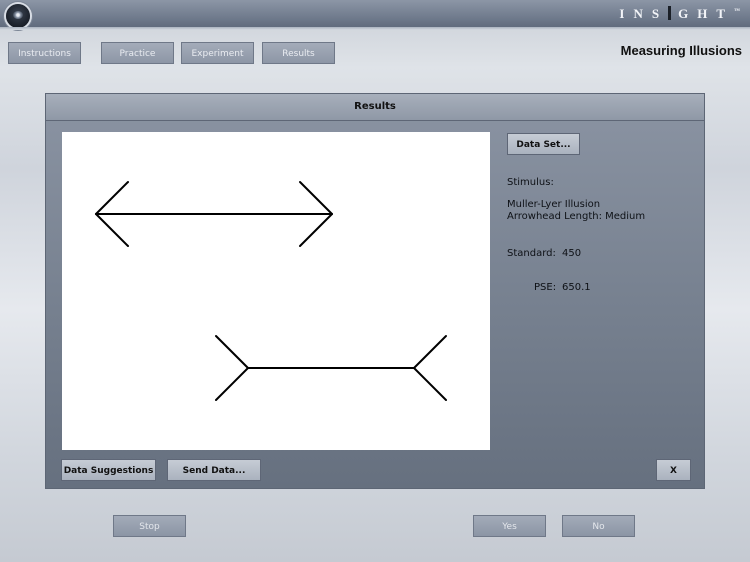 The width and height of the screenshot is (750, 562). What do you see at coordinates (598, 526) in the screenshot?
I see `no-button: No` at bounding box center [598, 526].